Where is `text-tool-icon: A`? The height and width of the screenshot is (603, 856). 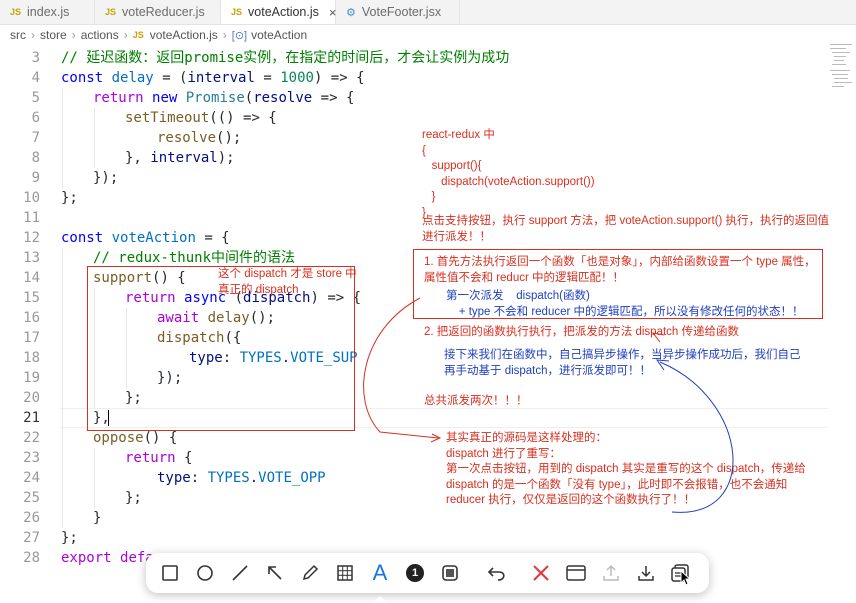 text-tool-icon: A is located at coordinates (380, 572).